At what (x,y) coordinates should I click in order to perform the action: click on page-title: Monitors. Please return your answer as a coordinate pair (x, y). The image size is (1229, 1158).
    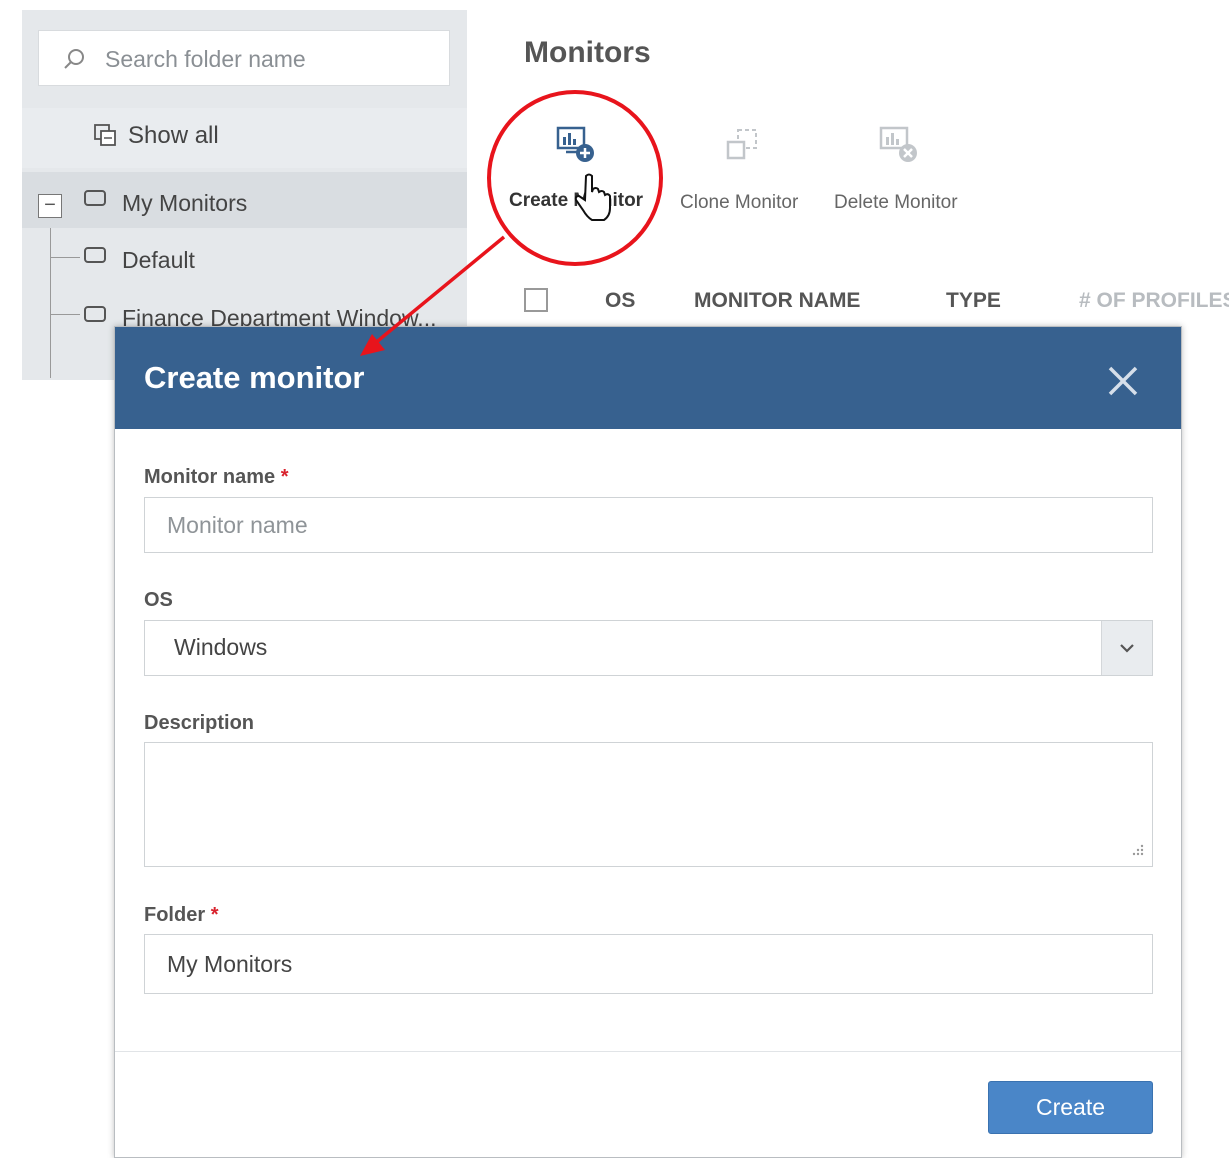
    Looking at the image, I should click on (587, 52).